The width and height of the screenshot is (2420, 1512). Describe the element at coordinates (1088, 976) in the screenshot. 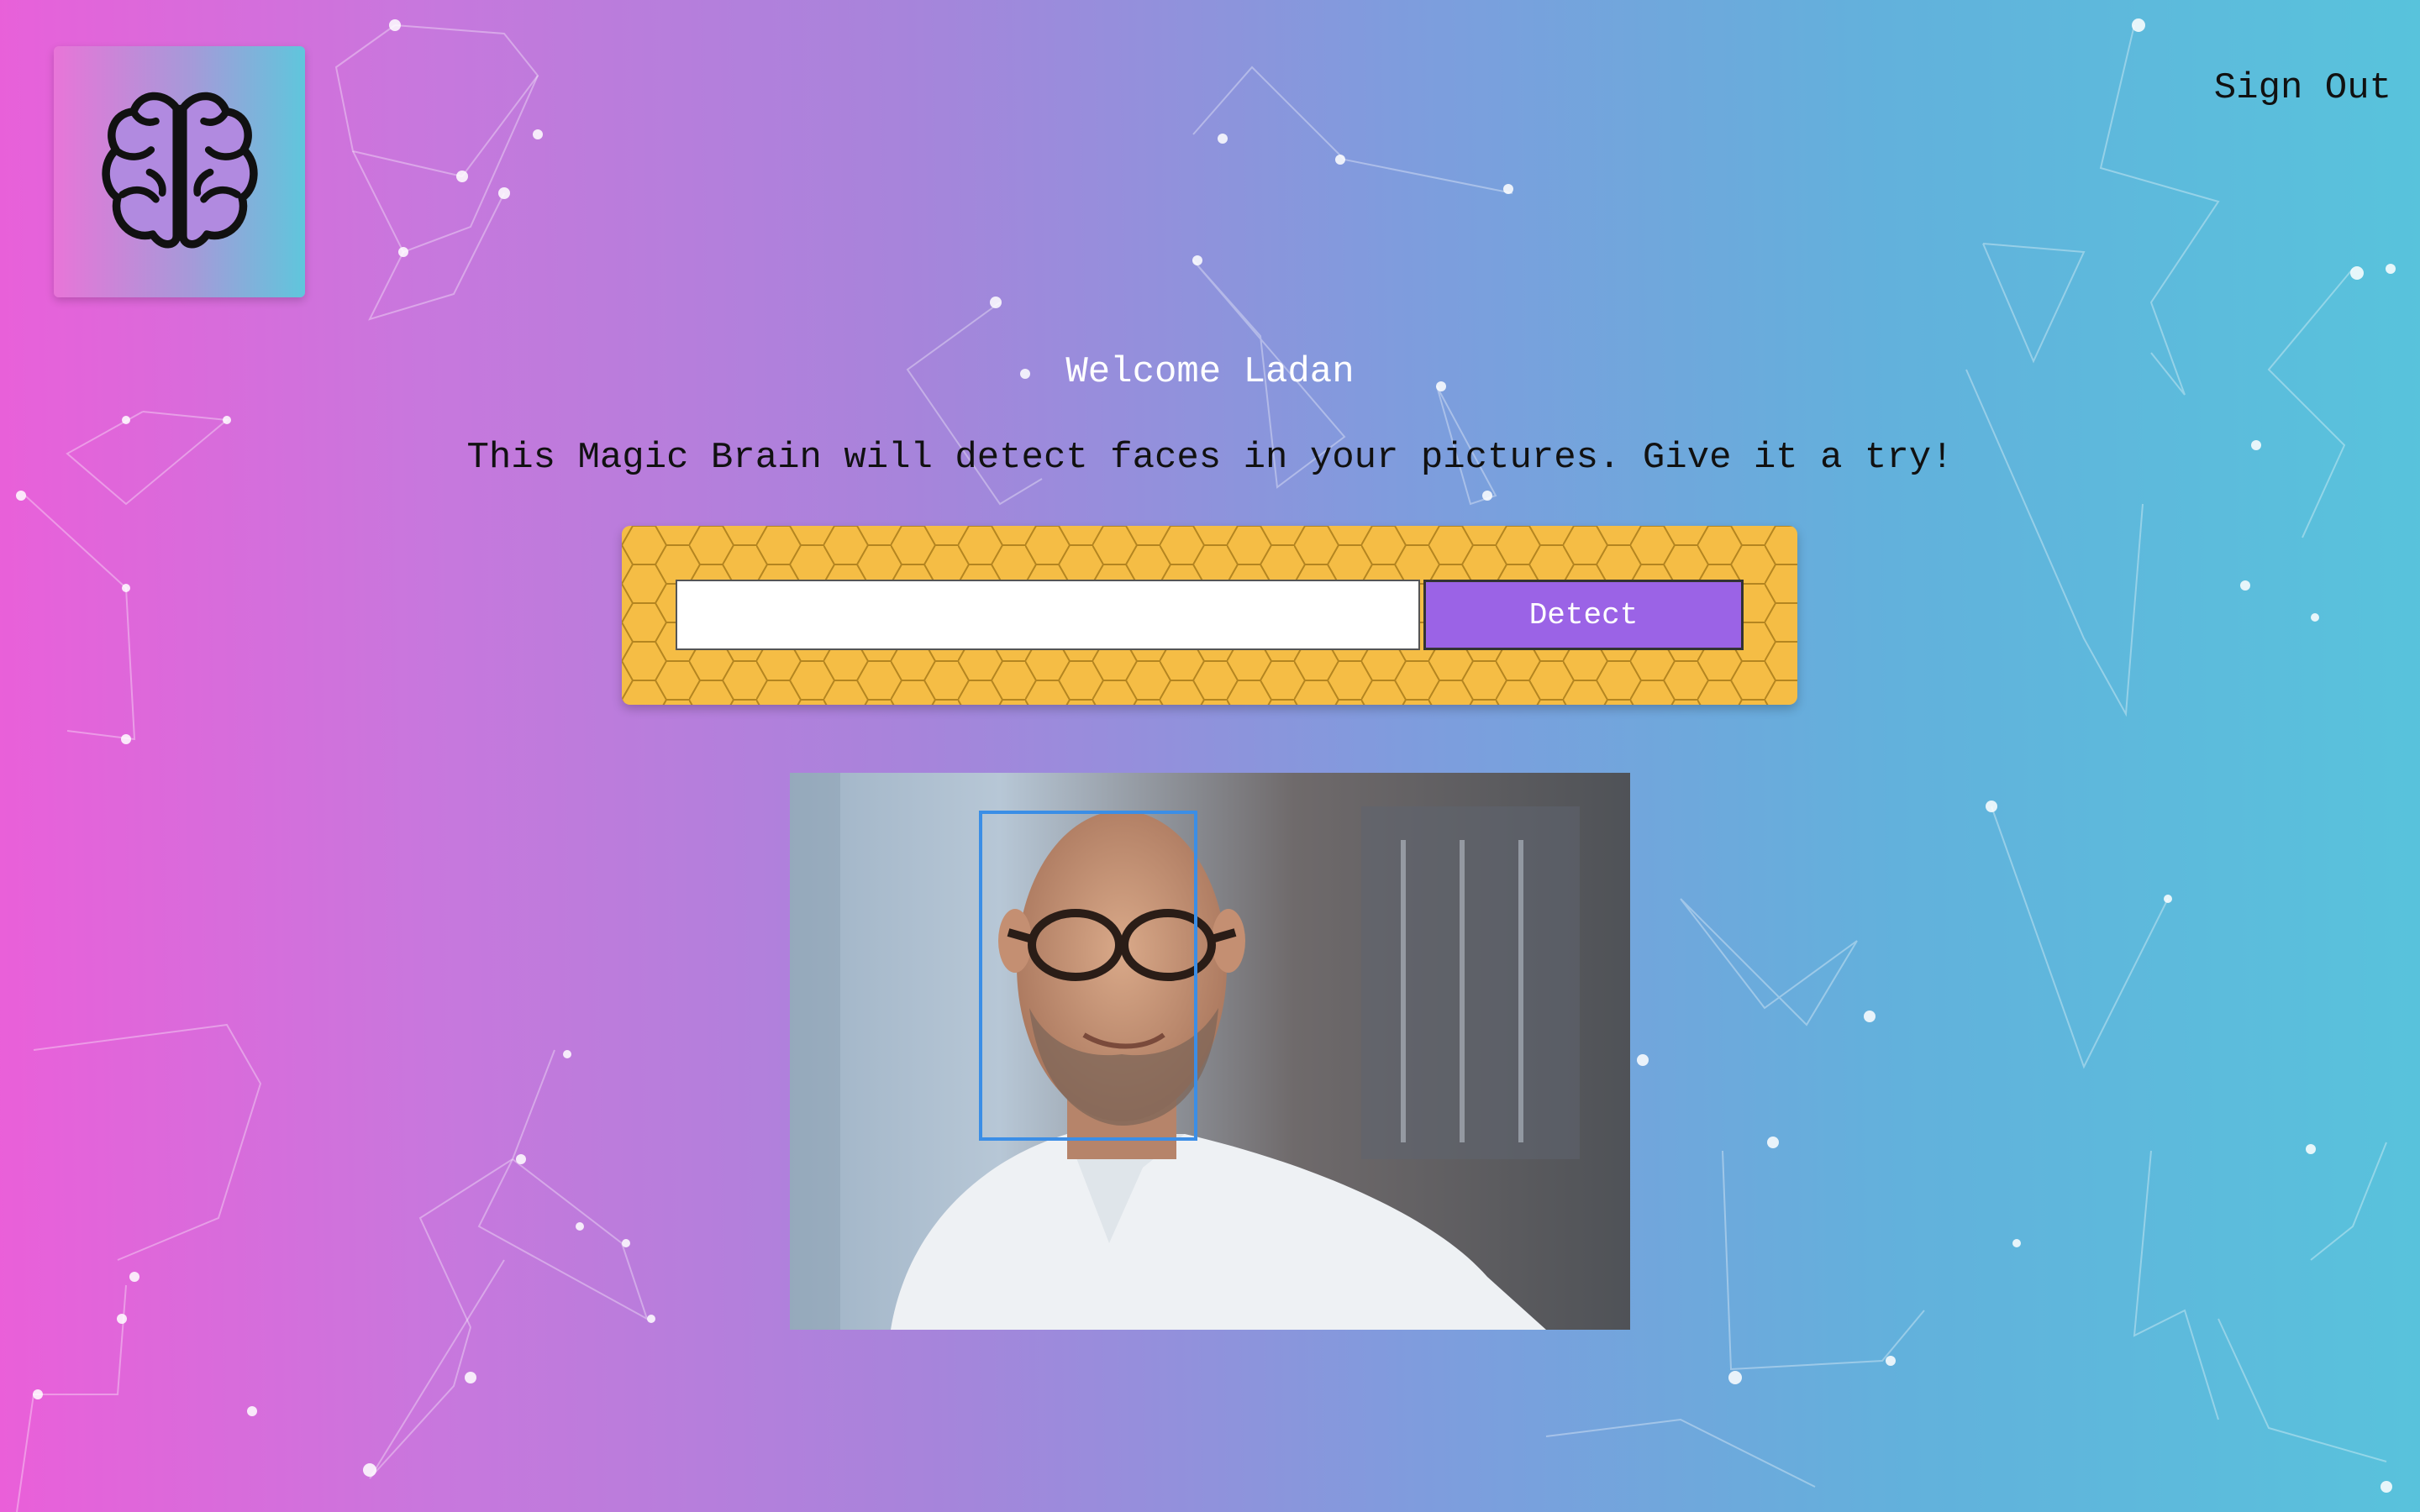

I see `face-bounding-box` at that location.